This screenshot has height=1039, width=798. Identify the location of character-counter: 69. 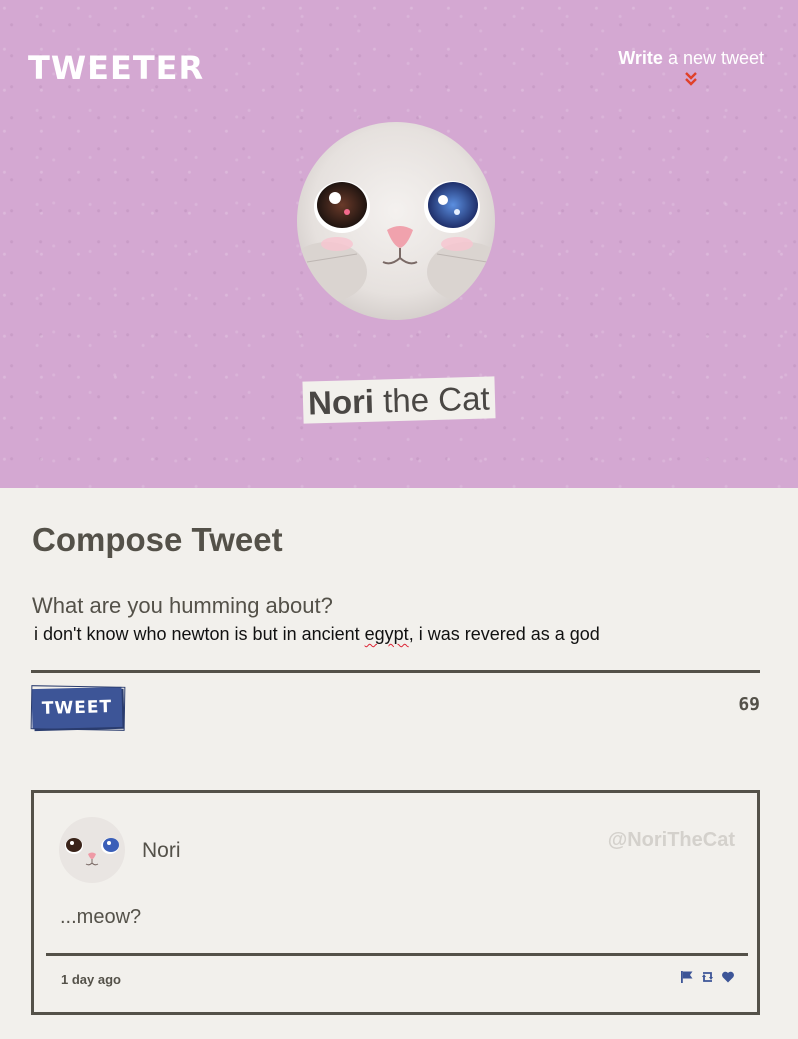
(749, 704).